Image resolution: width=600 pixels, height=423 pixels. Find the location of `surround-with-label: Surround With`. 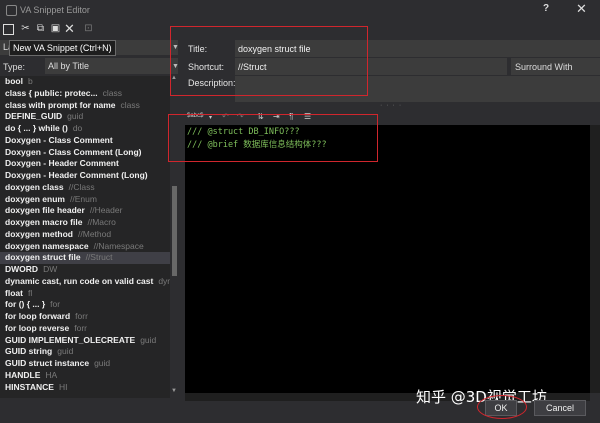

surround-with-label: Surround With is located at coordinates (544, 67).